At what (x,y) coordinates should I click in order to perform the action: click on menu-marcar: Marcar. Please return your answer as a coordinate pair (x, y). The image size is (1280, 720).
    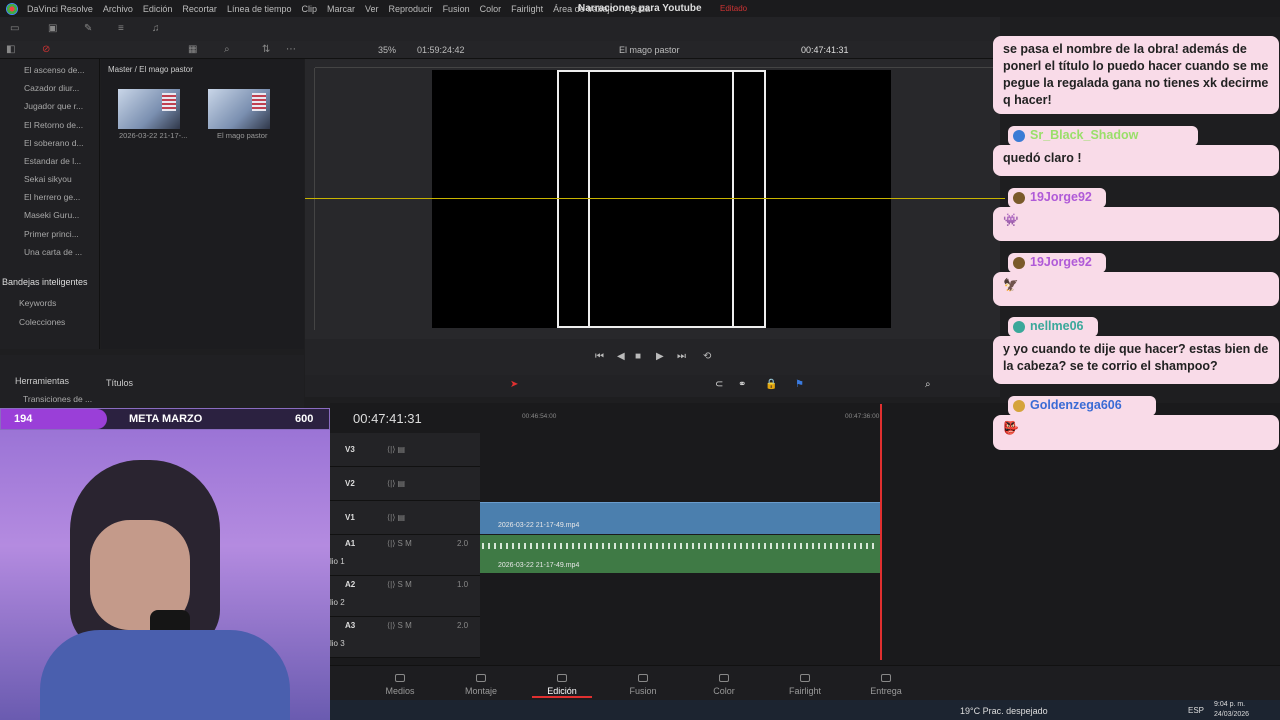
    Looking at the image, I should click on (341, 9).